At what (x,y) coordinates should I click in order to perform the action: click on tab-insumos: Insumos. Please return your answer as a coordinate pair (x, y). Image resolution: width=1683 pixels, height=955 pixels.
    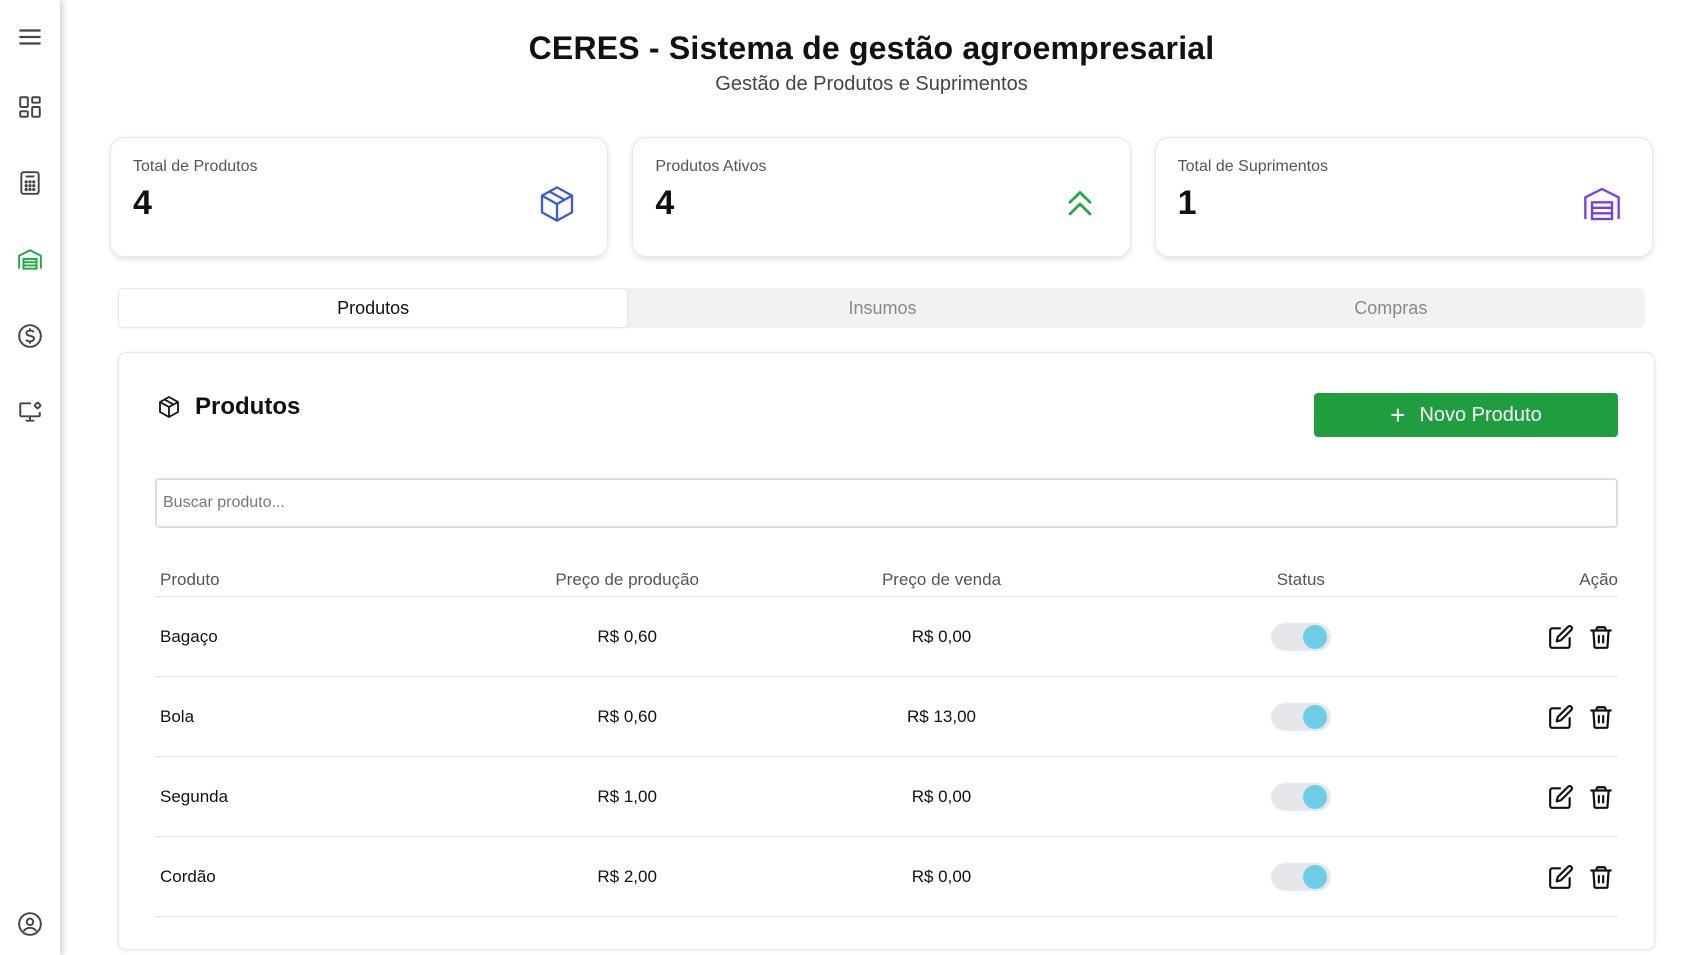
    Looking at the image, I should click on (882, 308).